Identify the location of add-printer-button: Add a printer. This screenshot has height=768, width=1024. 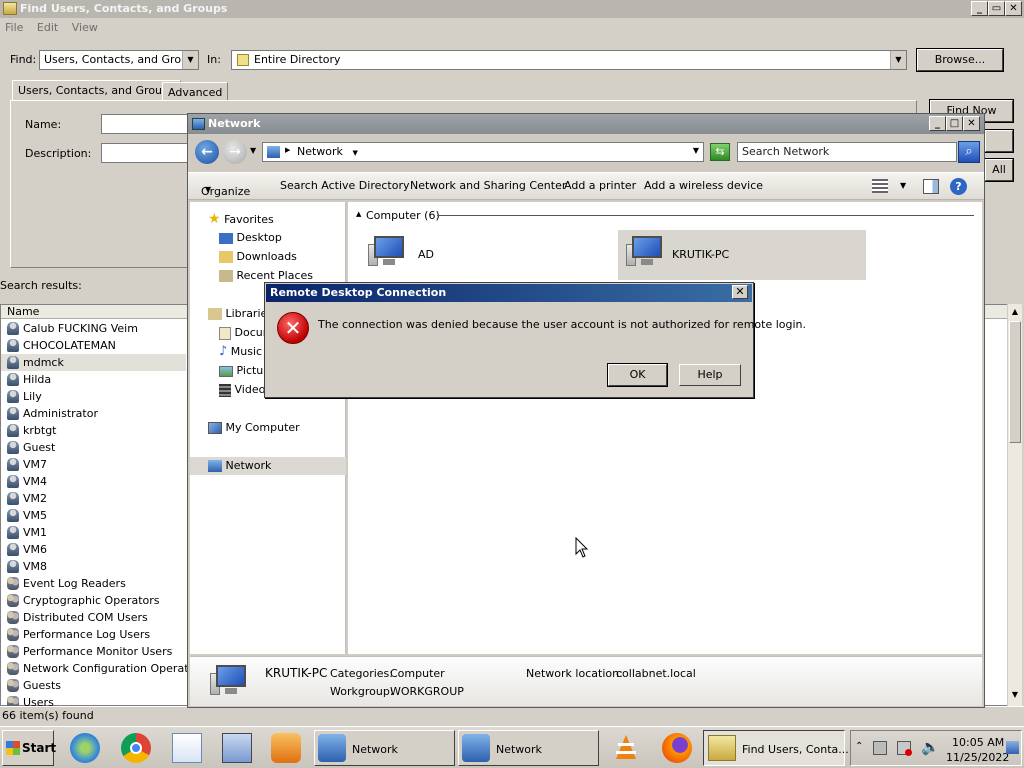
(600, 185).